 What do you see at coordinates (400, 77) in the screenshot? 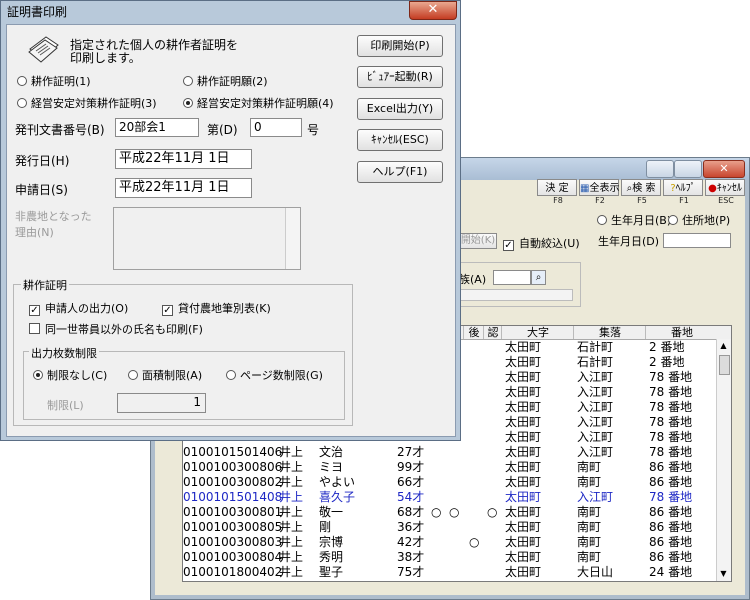
I see `viewer-launch-button: ﾋﾞｭｱｰ起動(R)` at bounding box center [400, 77].